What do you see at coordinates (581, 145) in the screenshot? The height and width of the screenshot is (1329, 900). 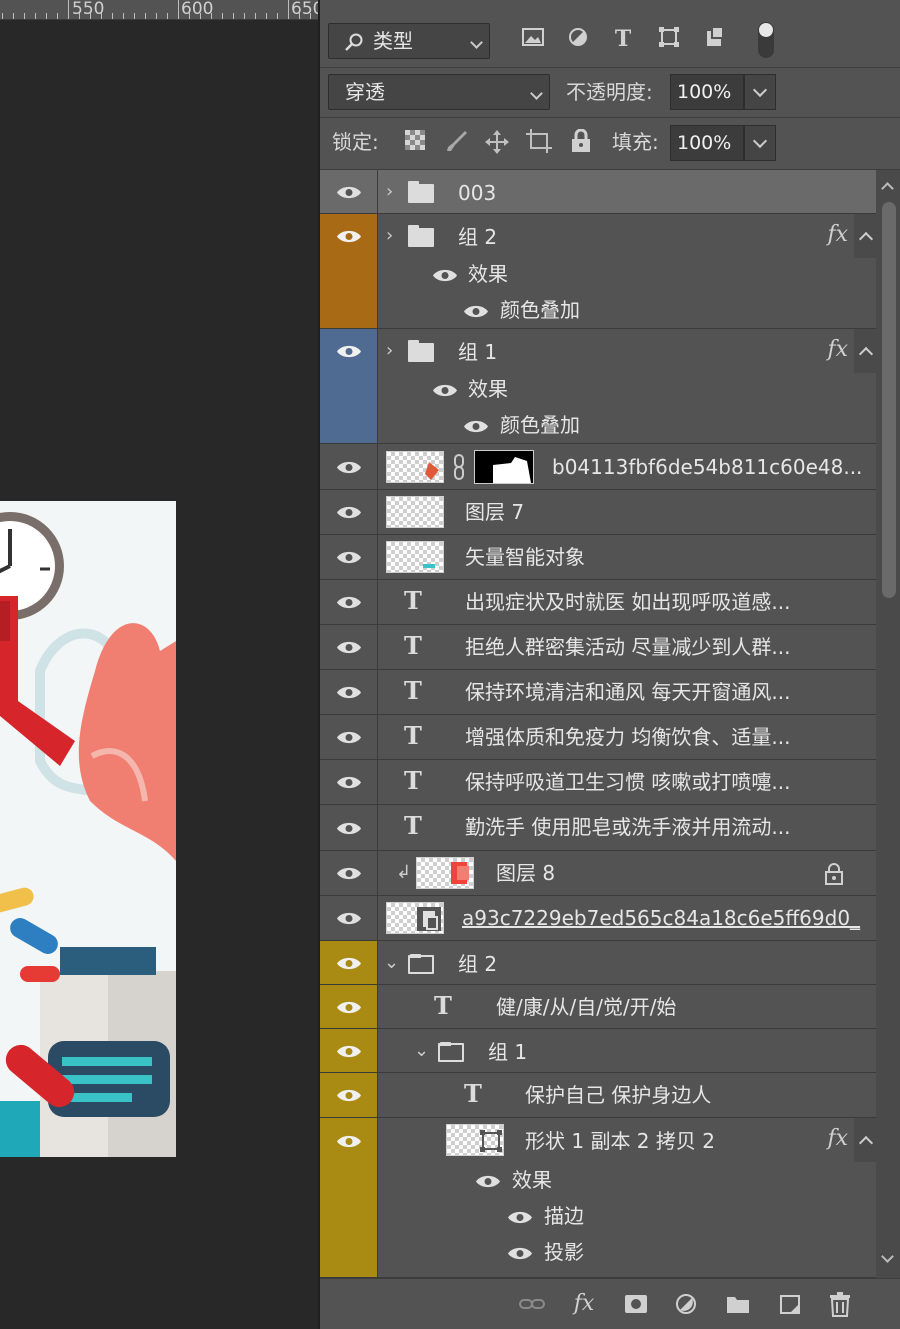 I see `lock-all-icon` at bounding box center [581, 145].